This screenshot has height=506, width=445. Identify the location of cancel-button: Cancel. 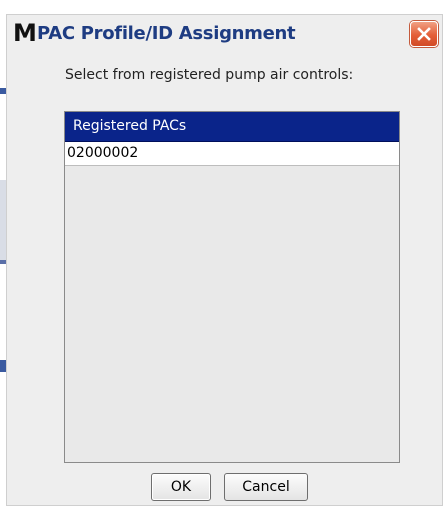
(266, 487).